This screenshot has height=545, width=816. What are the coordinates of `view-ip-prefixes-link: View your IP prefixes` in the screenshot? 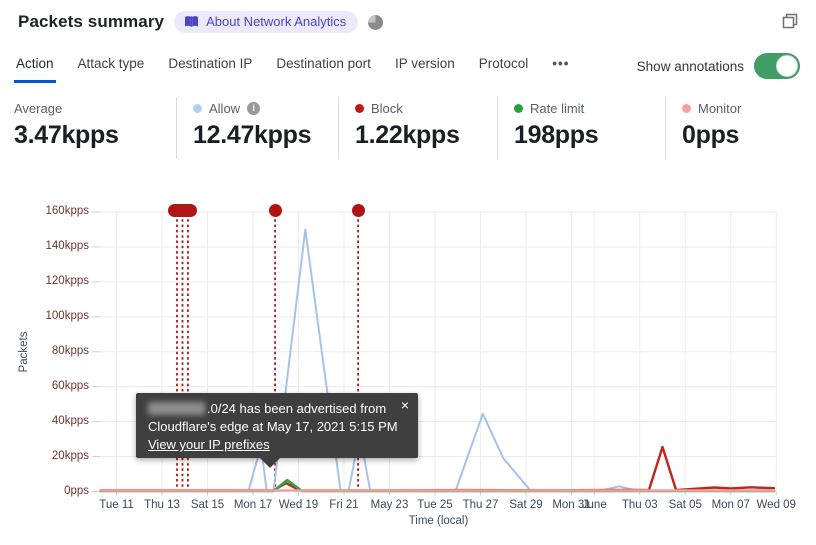 It's located at (209, 444).